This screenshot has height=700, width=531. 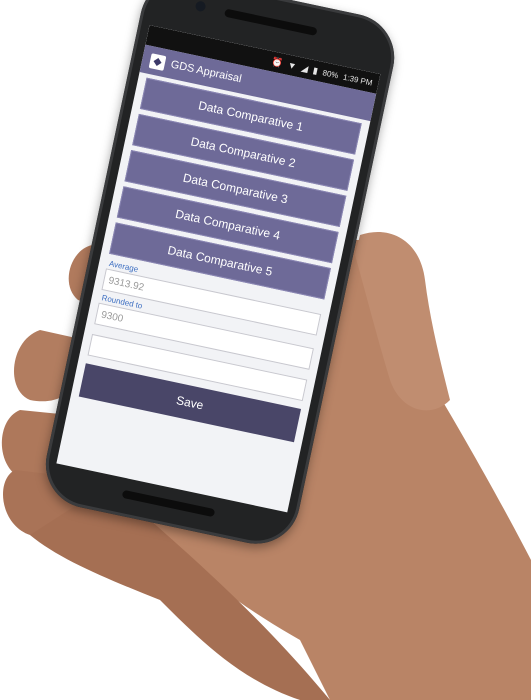 What do you see at coordinates (157, 61) in the screenshot?
I see `app-logo-icon: ◆` at bounding box center [157, 61].